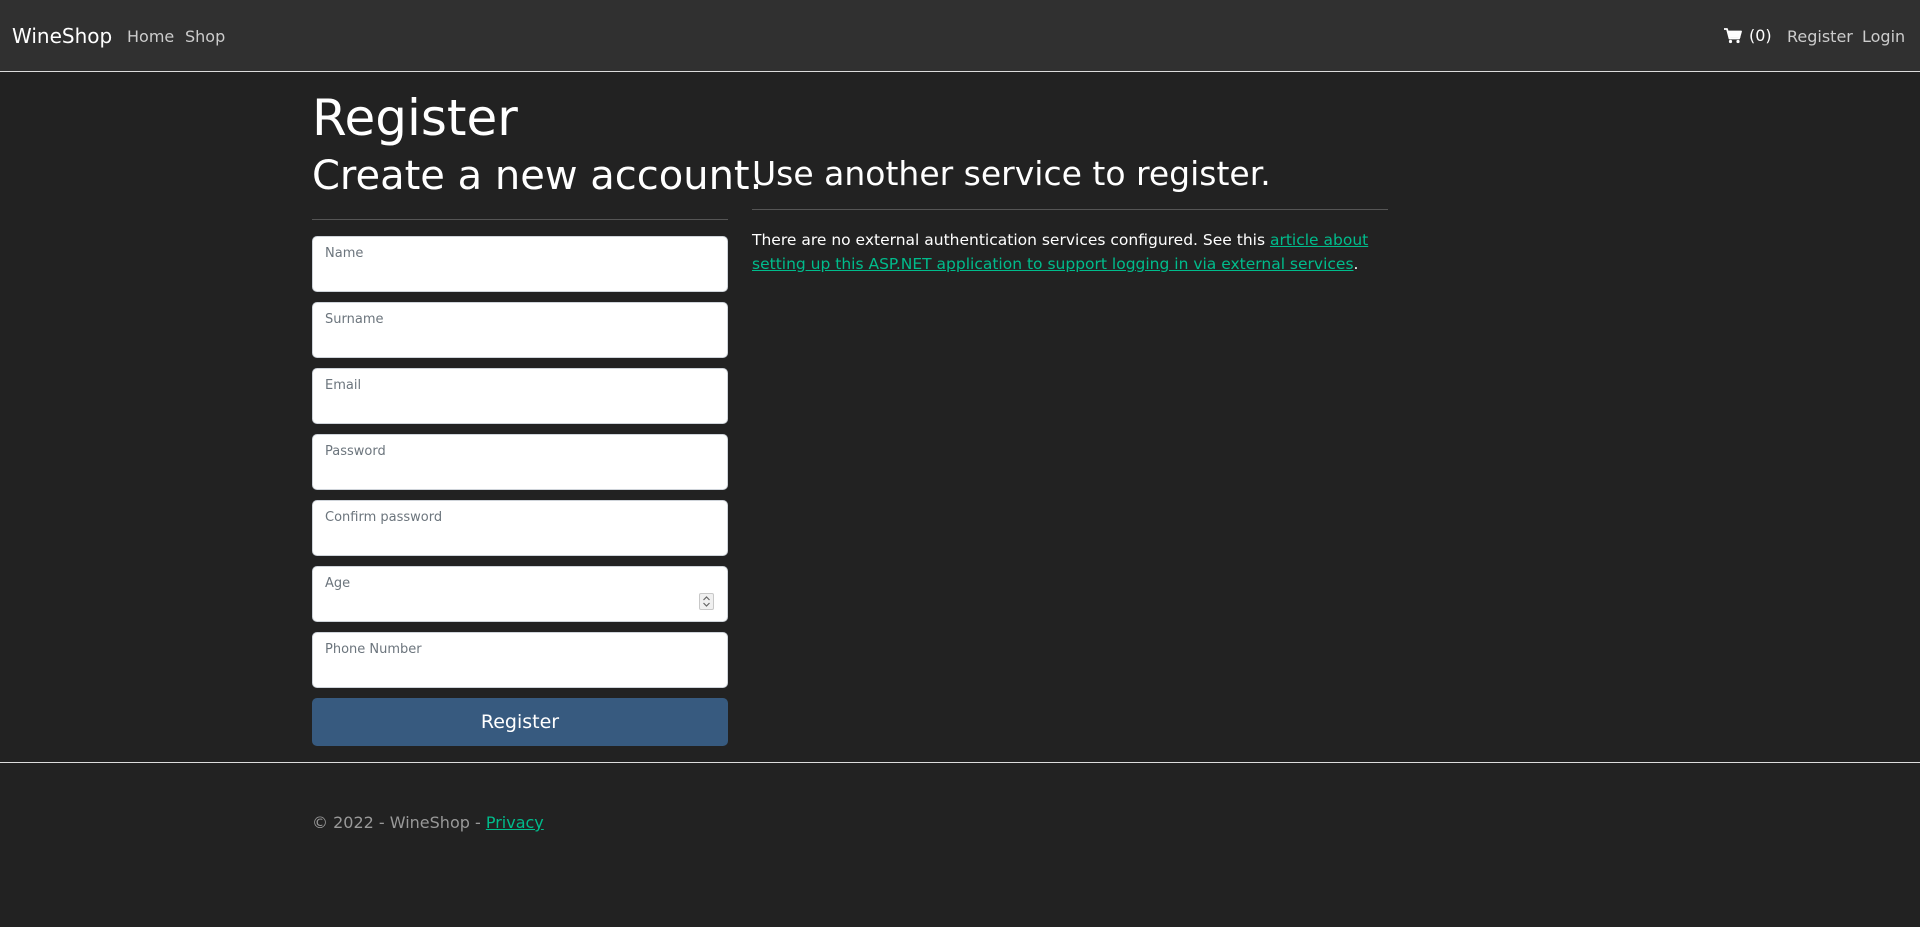  Describe the element at coordinates (520, 660) in the screenshot. I see `phone-number-field: Phone Number` at that location.